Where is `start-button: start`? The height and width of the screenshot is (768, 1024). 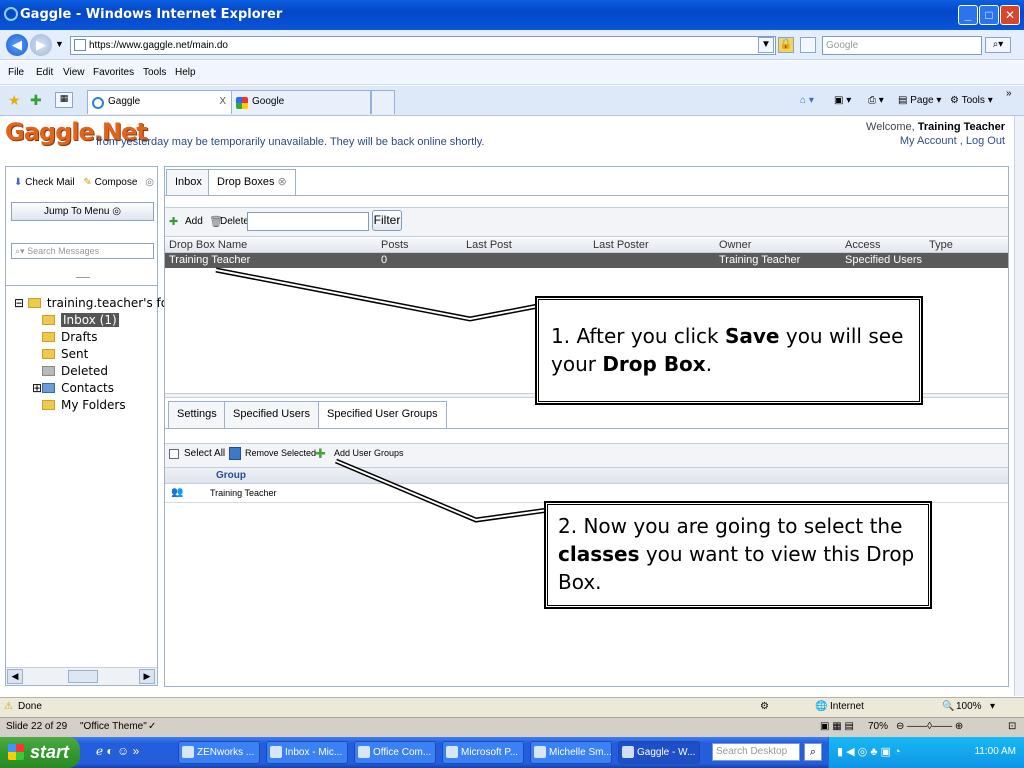
start-button: start is located at coordinates (40, 752).